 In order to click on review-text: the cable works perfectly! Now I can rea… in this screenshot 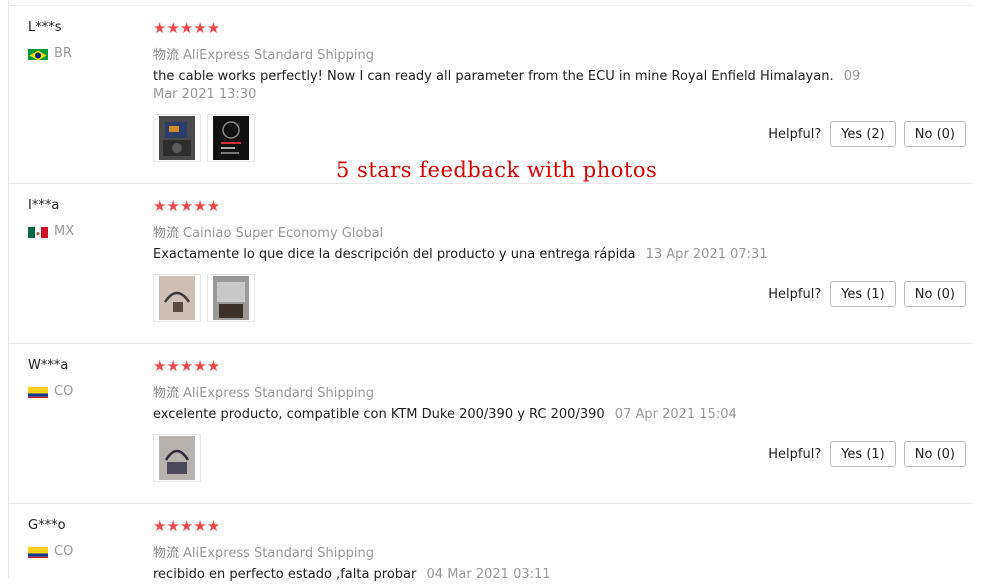, I will do `click(513, 86)`.